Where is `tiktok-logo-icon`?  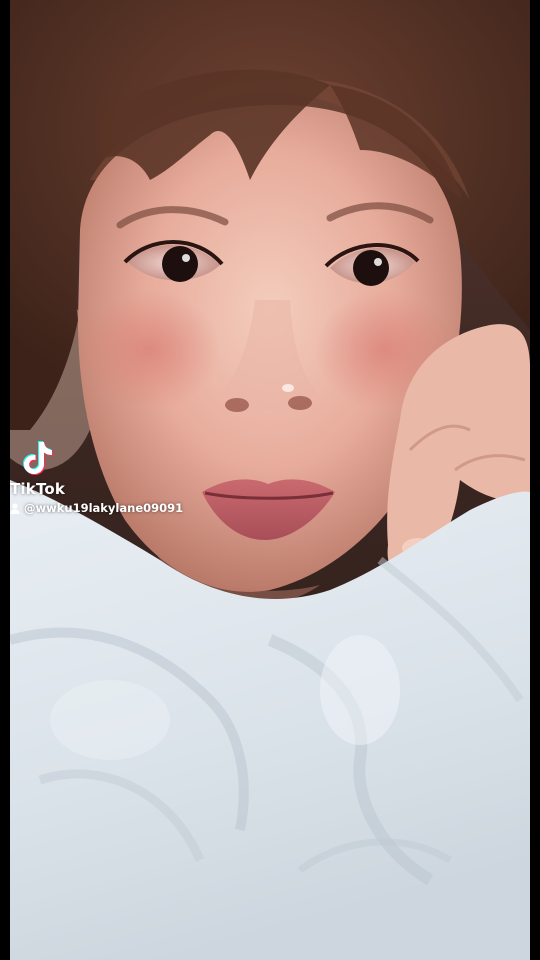
tiktok-logo-icon is located at coordinates (38, 458).